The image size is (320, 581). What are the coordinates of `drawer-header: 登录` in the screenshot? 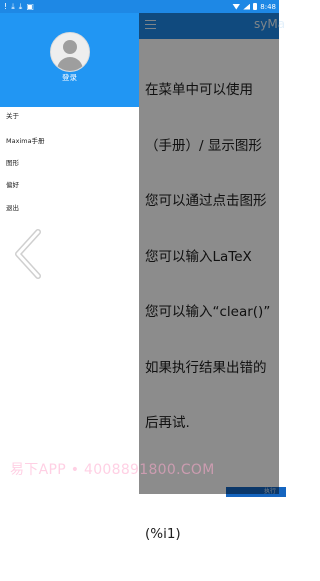 It's located at (69, 60).